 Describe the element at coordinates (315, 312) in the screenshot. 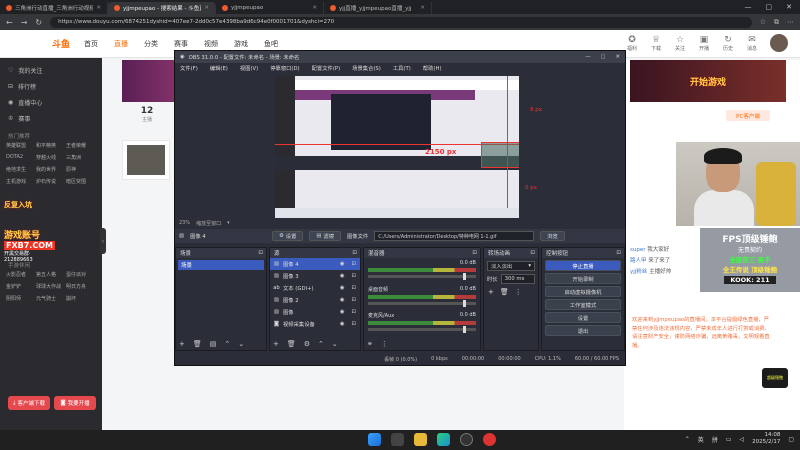

I see `source-item: ▨ 图像 ◉ ⊡` at that location.